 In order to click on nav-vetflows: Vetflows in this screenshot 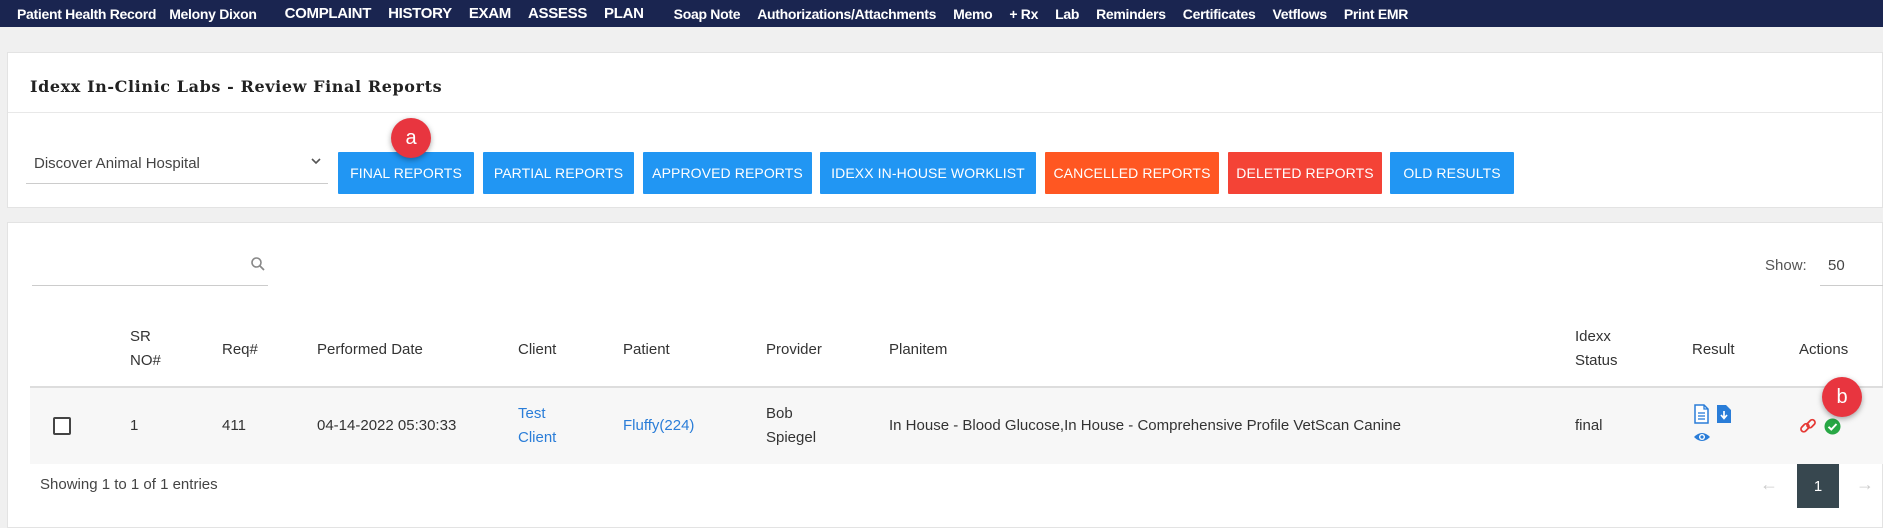, I will do `click(1299, 14)`.